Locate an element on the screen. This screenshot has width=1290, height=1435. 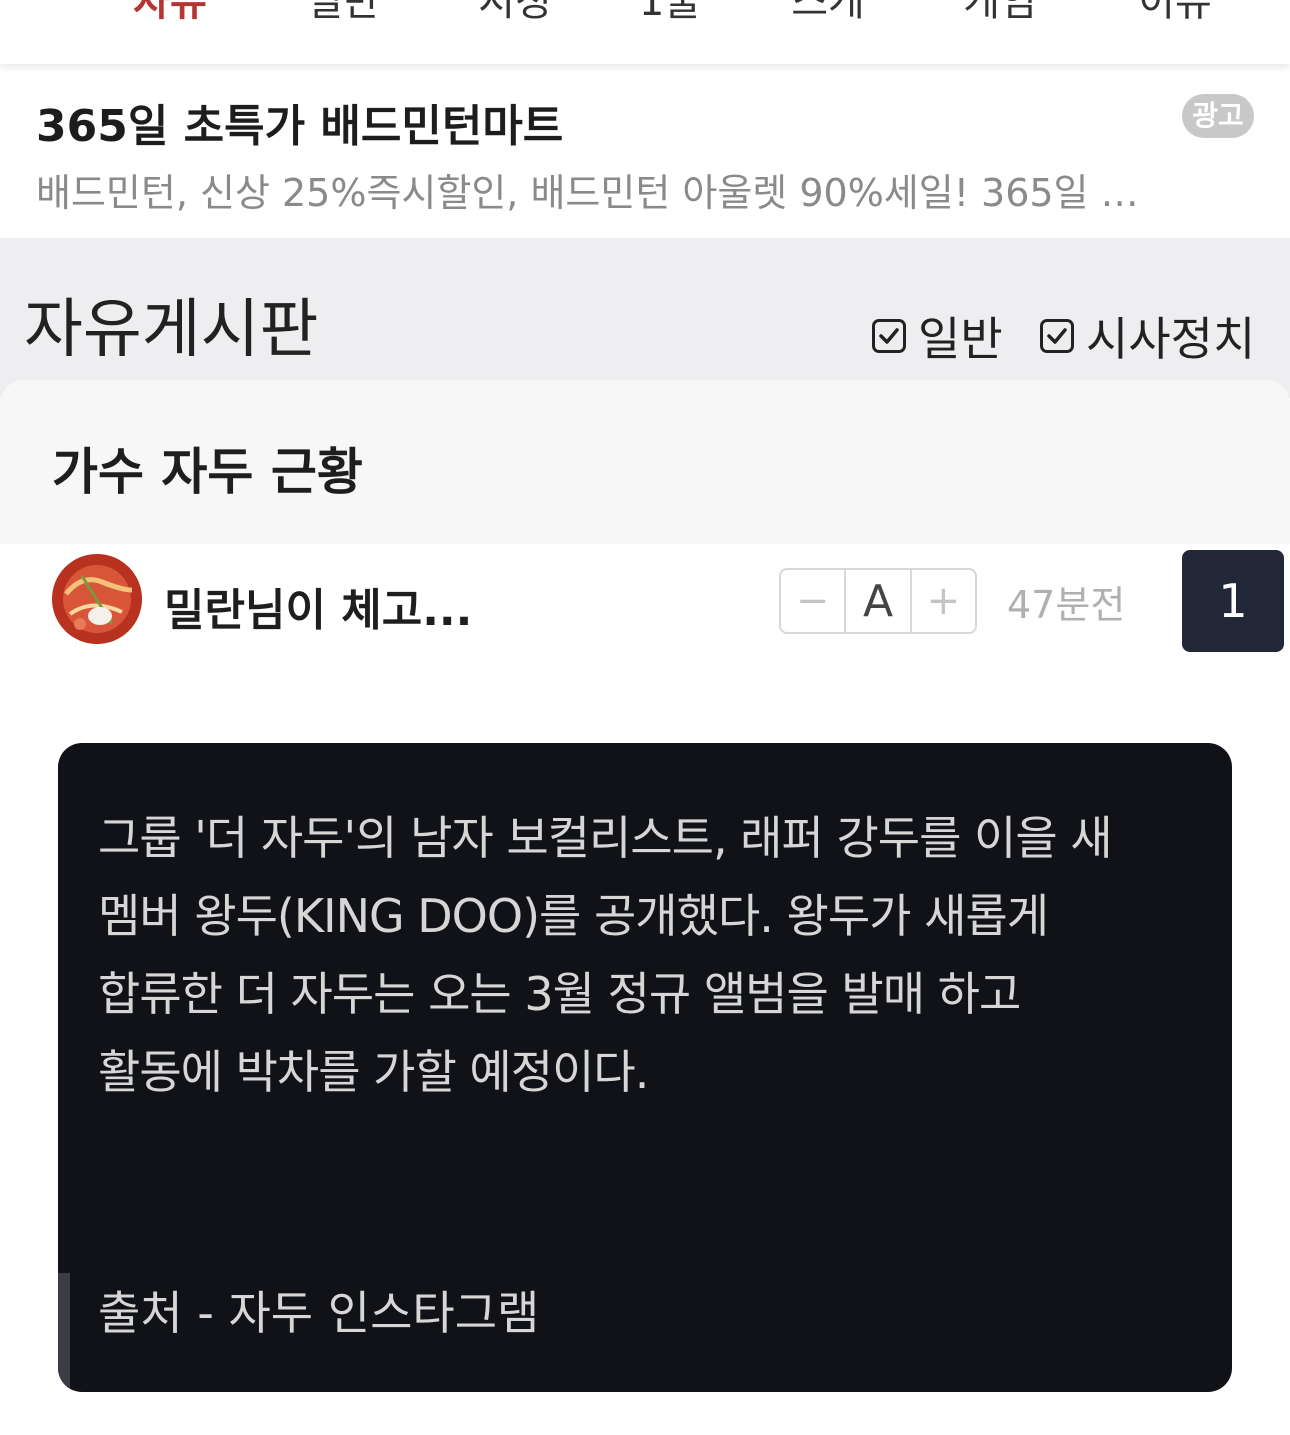
filter-current-affairs: 시사정치 is located at coordinates (1147, 338).